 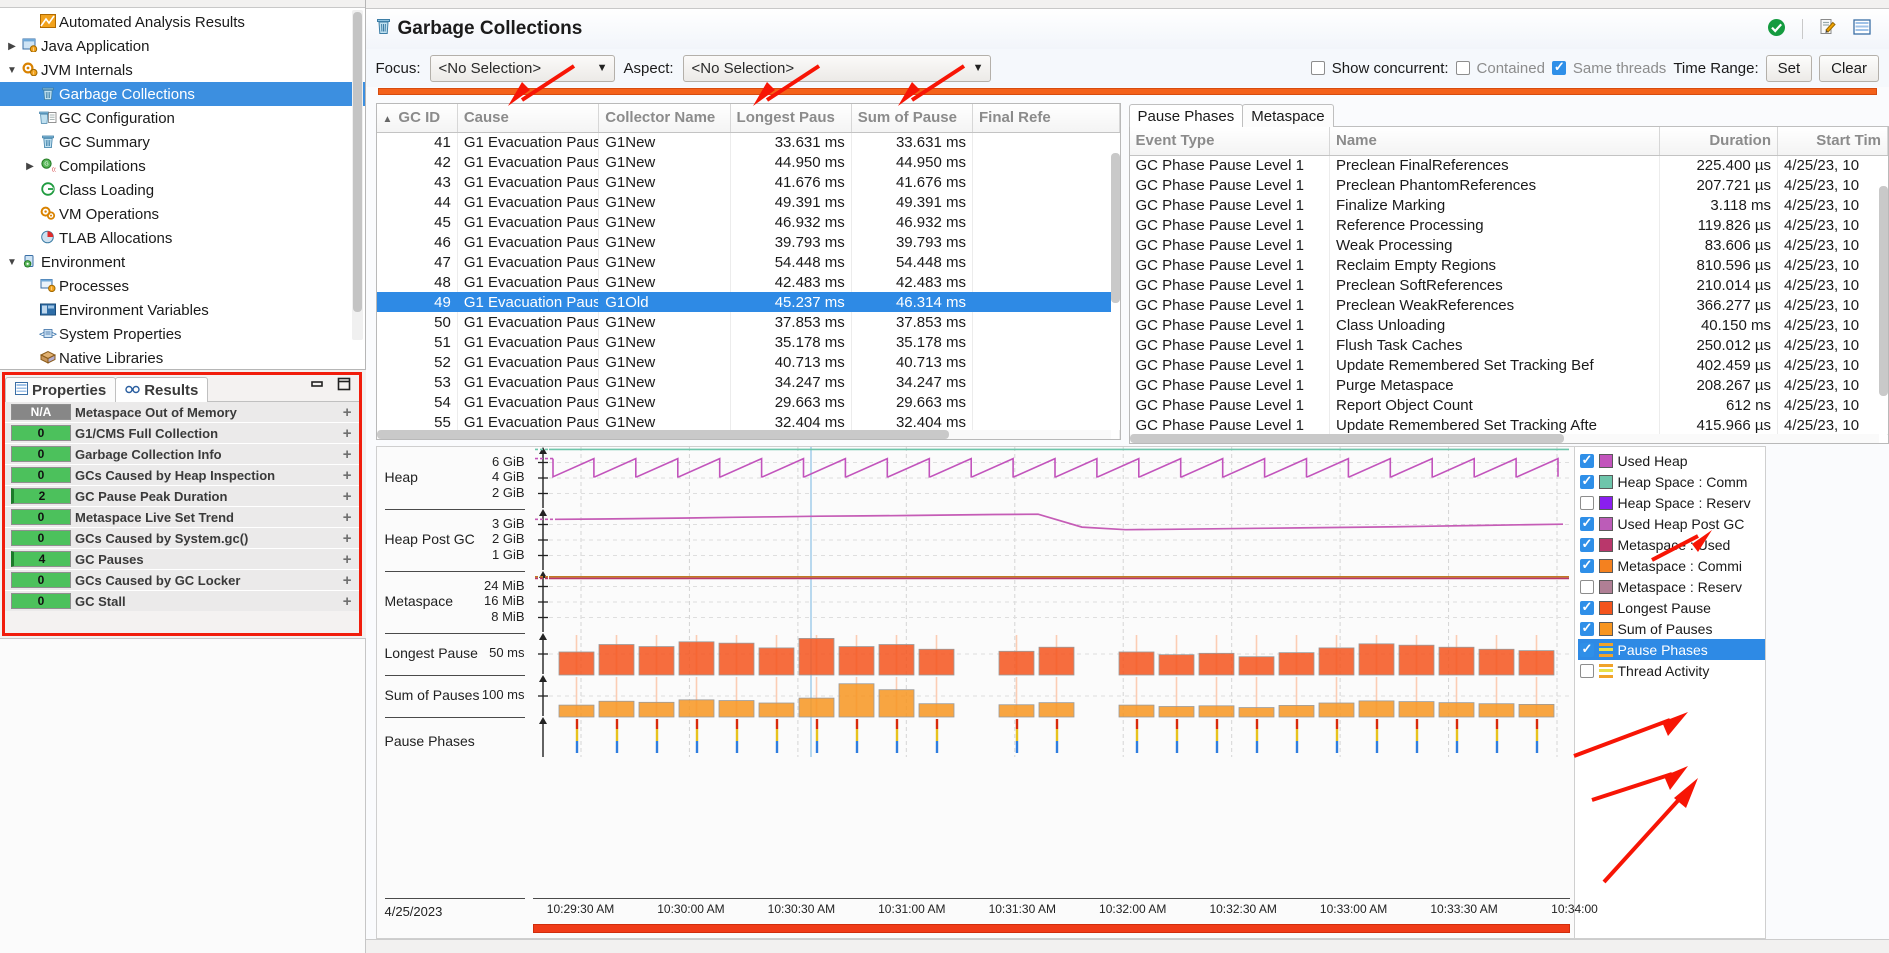 What do you see at coordinates (317, 384) in the screenshot?
I see `minimize-icon` at bounding box center [317, 384].